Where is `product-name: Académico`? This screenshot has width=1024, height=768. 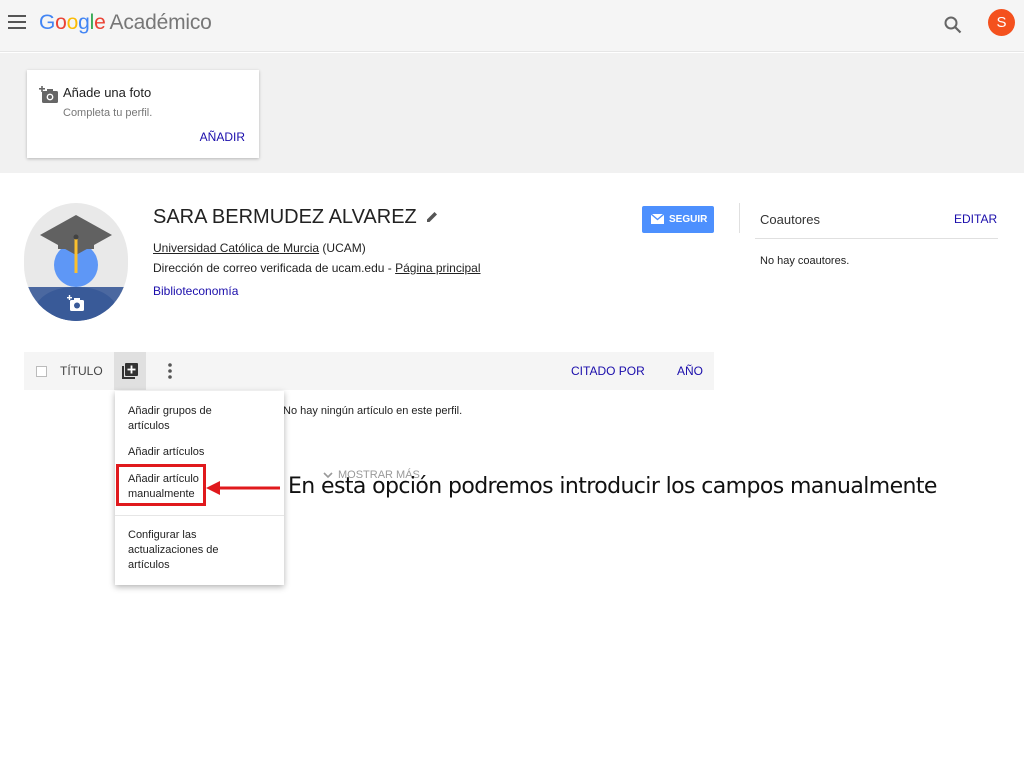
product-name: Académico is located at coordinates (160, 22).